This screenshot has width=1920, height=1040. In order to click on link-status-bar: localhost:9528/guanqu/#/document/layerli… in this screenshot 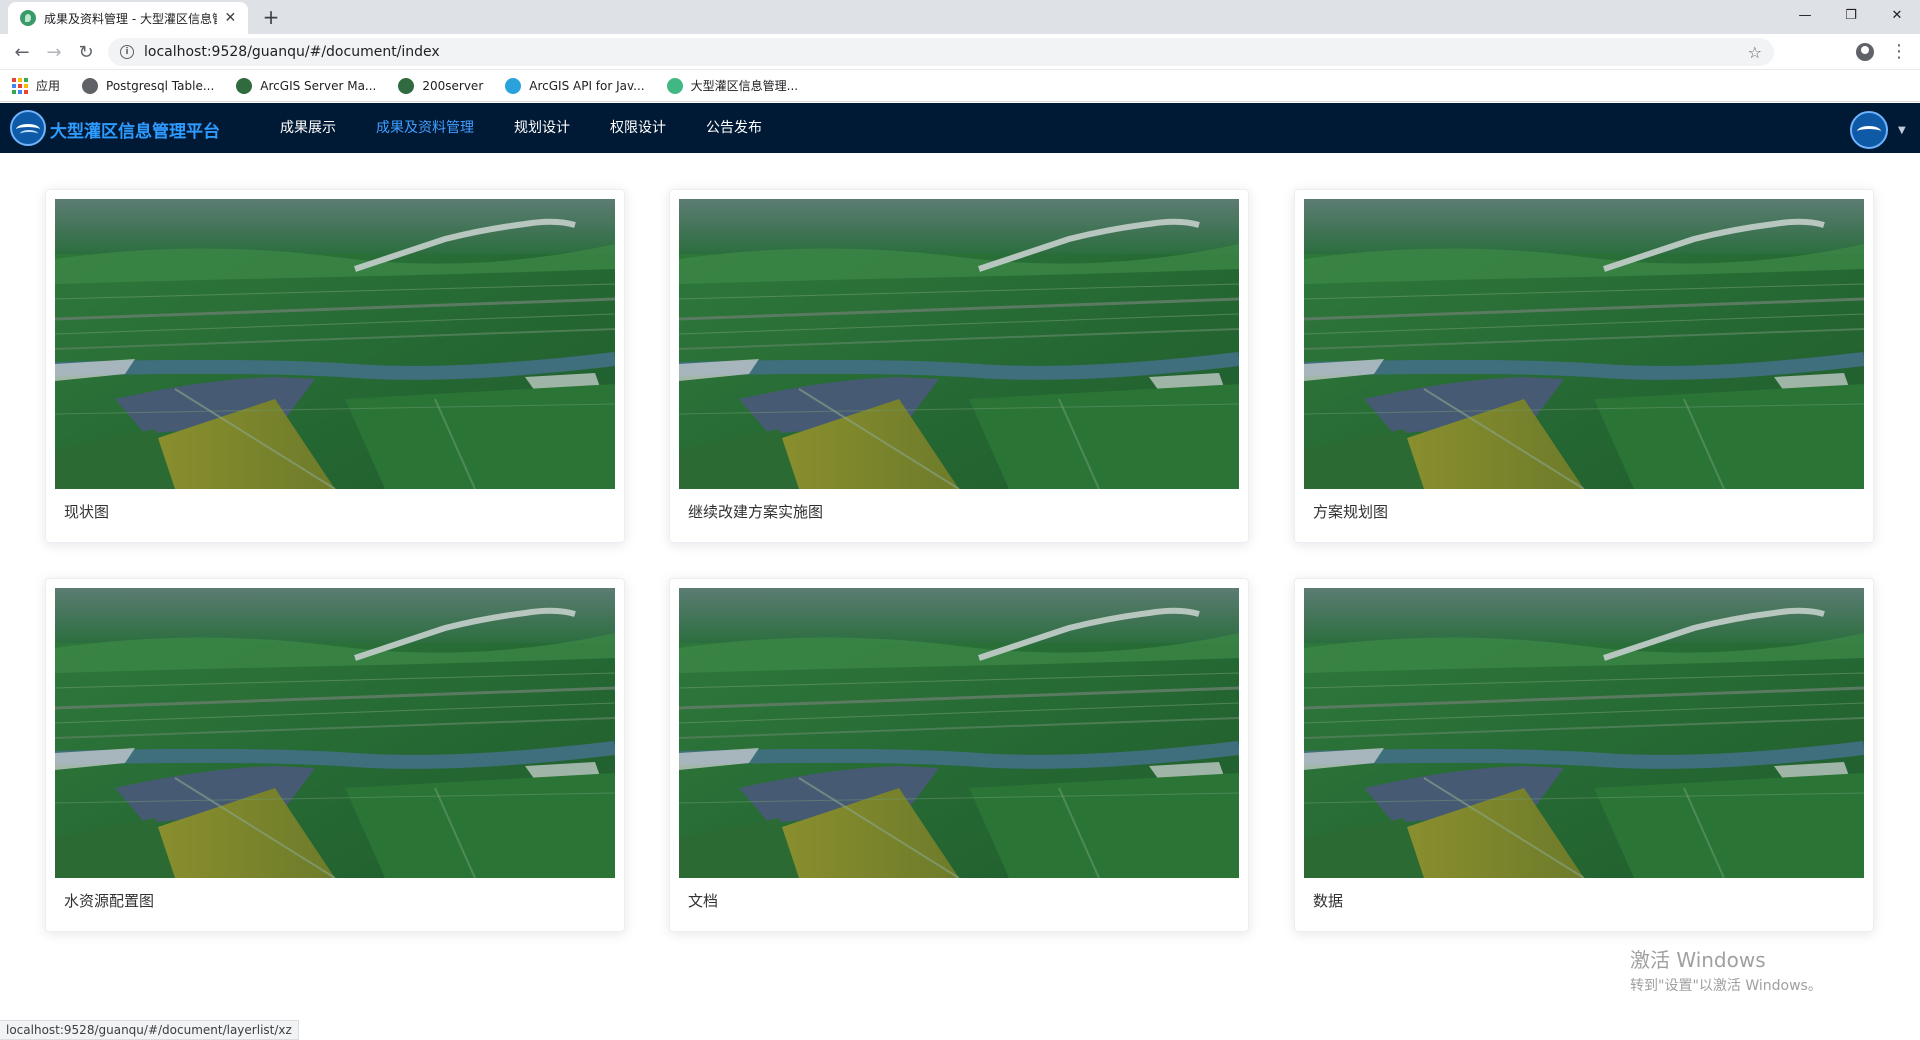, I will do `click(149, 1030)`.